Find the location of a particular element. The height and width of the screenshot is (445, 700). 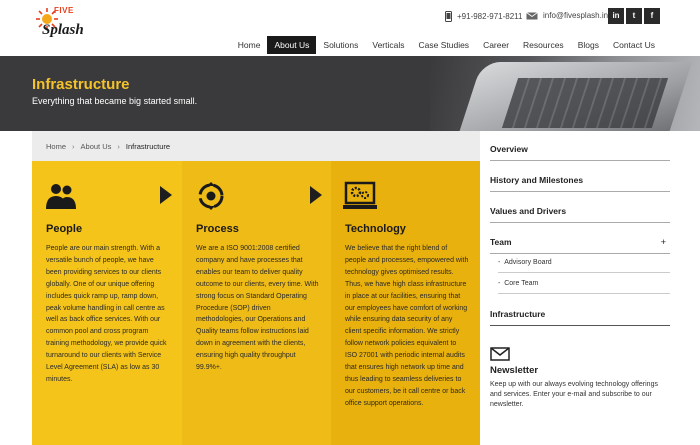

twitter-icon: t is located at coordinates (634, 16).